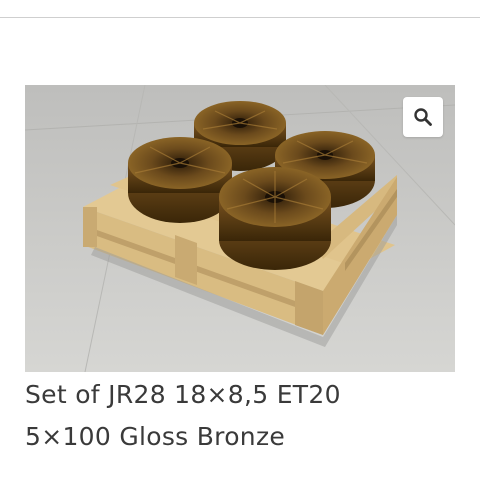  I want to click on zoom-button, so click(423, 117).